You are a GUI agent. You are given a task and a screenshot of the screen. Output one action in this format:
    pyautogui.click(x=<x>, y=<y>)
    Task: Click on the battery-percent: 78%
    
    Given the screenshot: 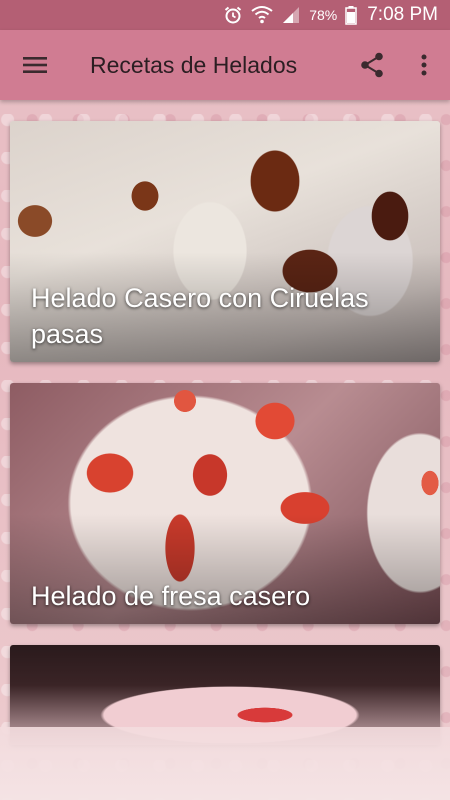 What is the action you would take?
    pyautogui.click(x=323, y=15)
    